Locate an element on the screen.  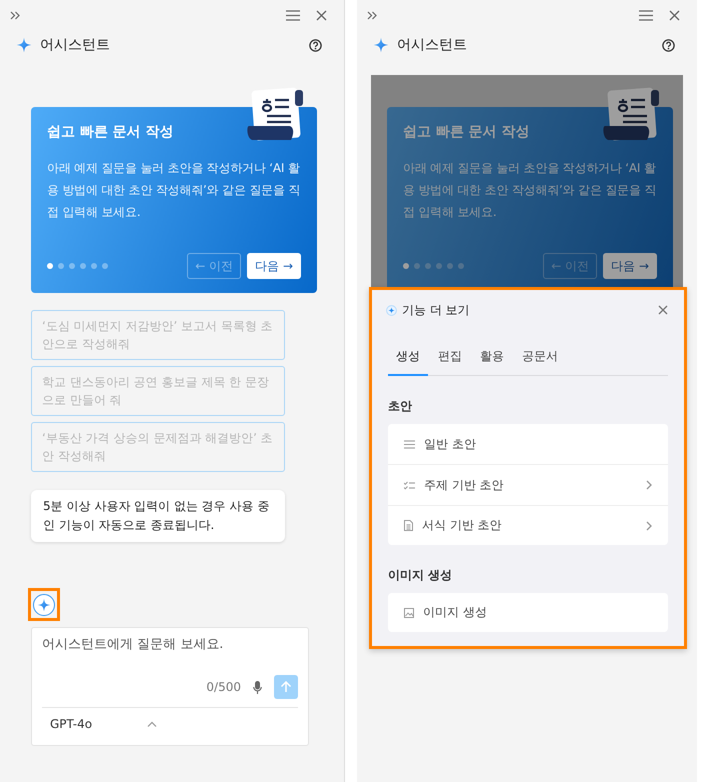
document-icon is located at coordinates (408, 525).